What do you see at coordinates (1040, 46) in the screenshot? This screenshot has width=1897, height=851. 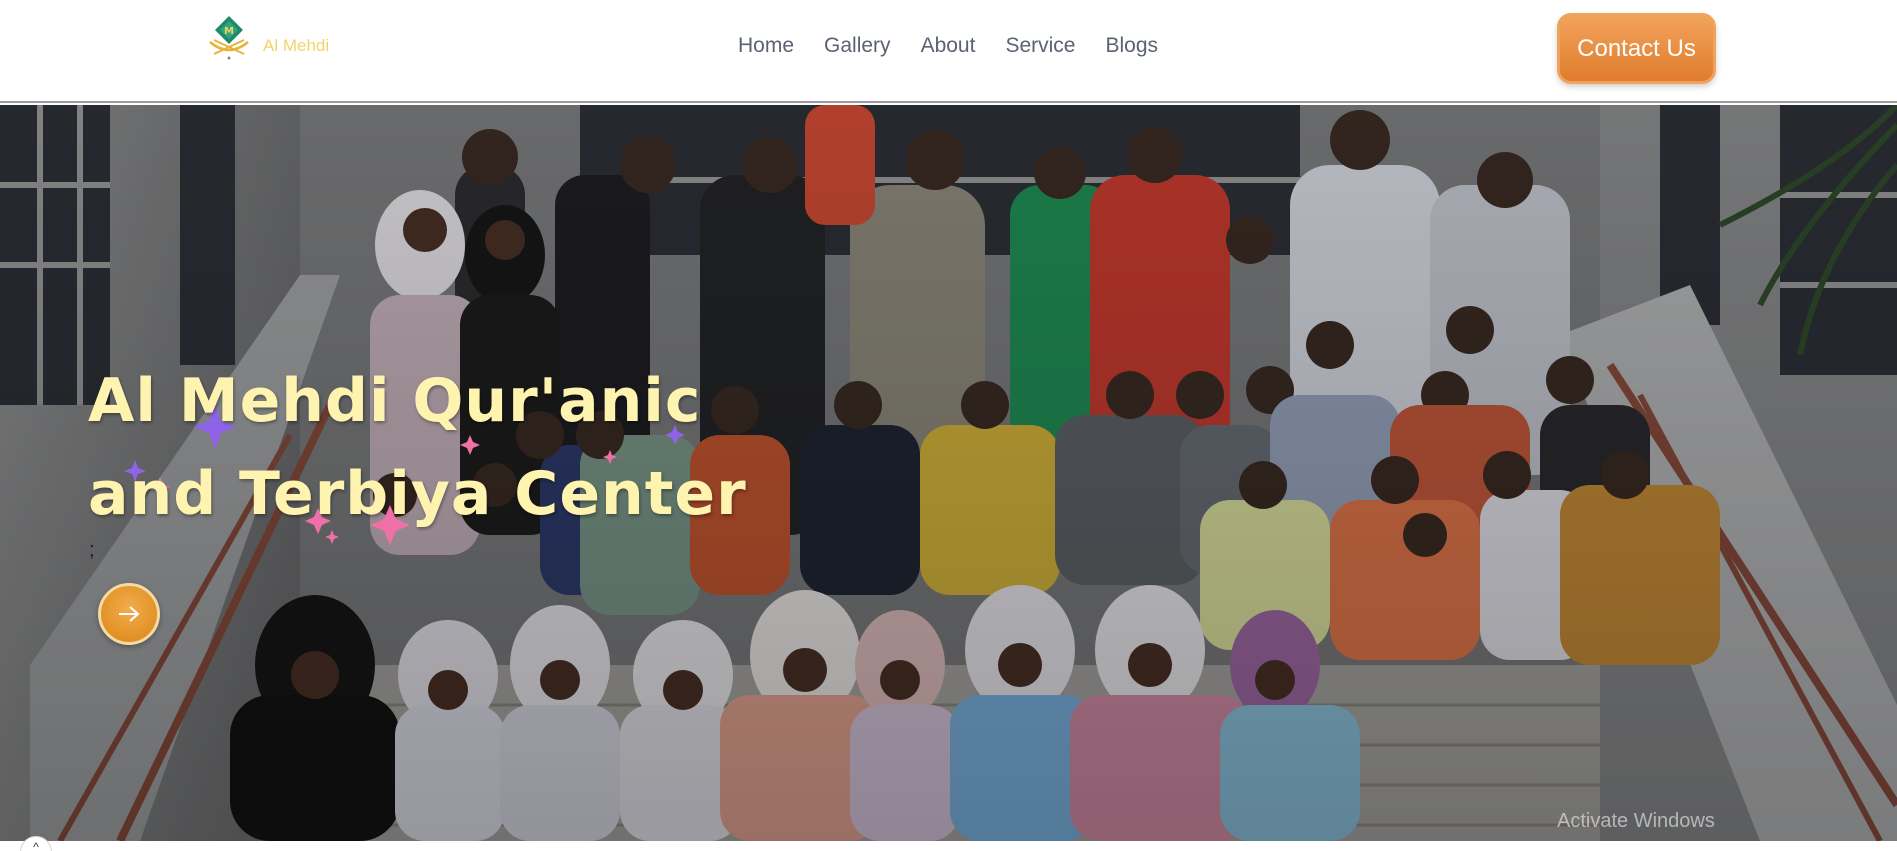 I see `nav-service: Service` at bounding box center [1040, 46].